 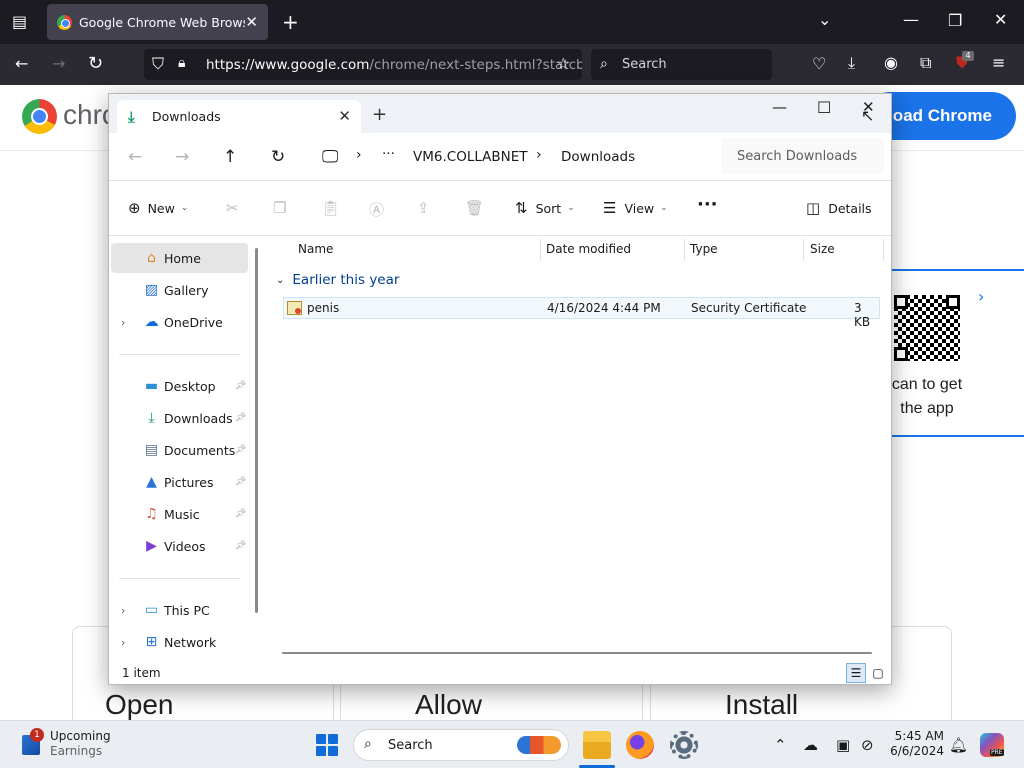 I want to click on up-icon: ↑, so click(x=230, y=157).